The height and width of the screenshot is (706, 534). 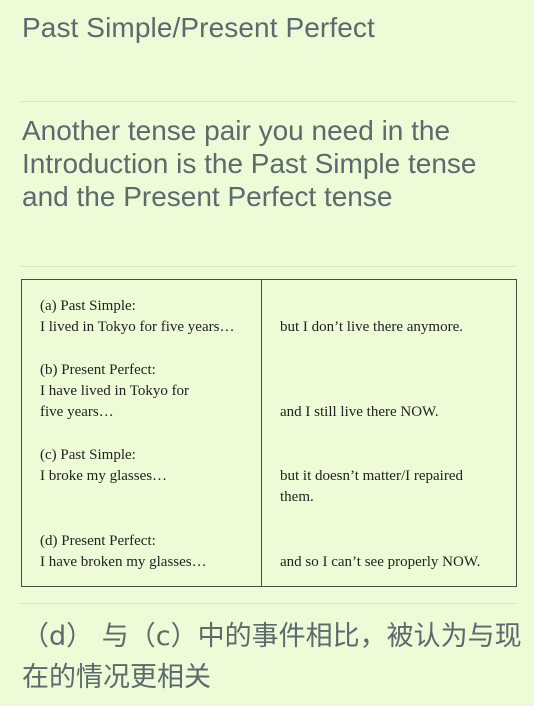 I want to click on example-c-label: (c) Past Simple:, so click(x=88, y=455).